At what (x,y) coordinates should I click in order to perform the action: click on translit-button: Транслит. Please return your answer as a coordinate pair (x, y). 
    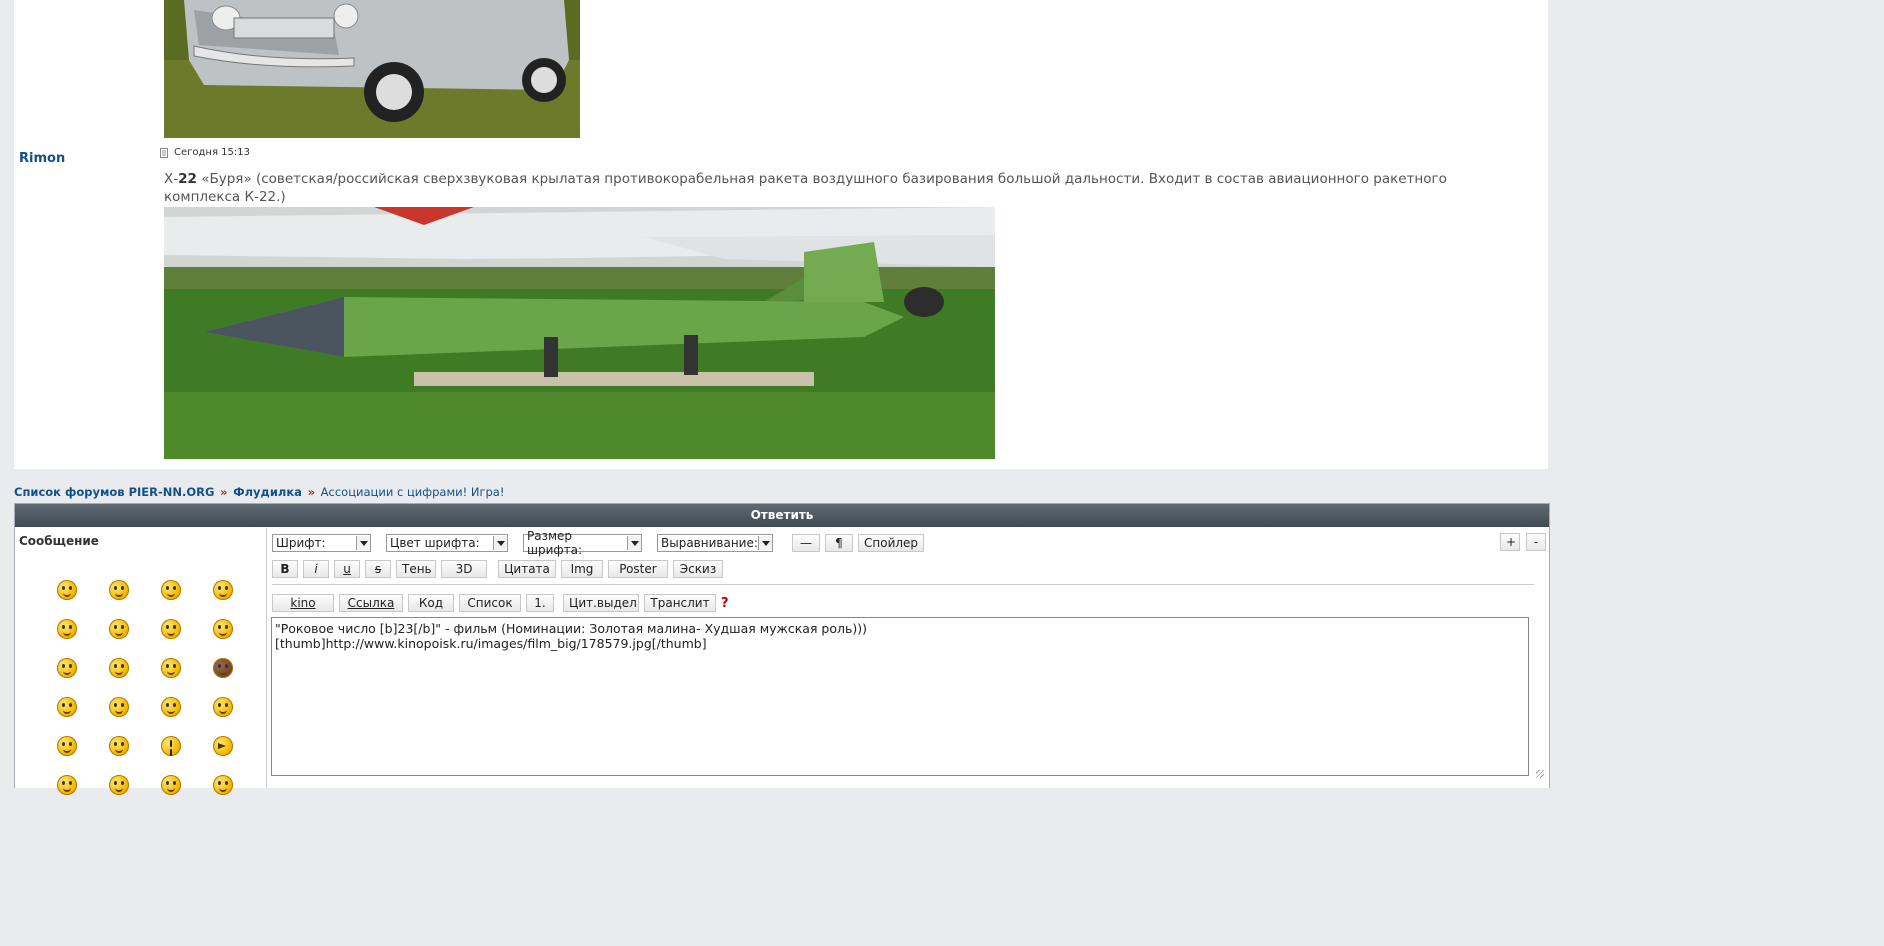
    Looking at the image, I should click on (680, 603).